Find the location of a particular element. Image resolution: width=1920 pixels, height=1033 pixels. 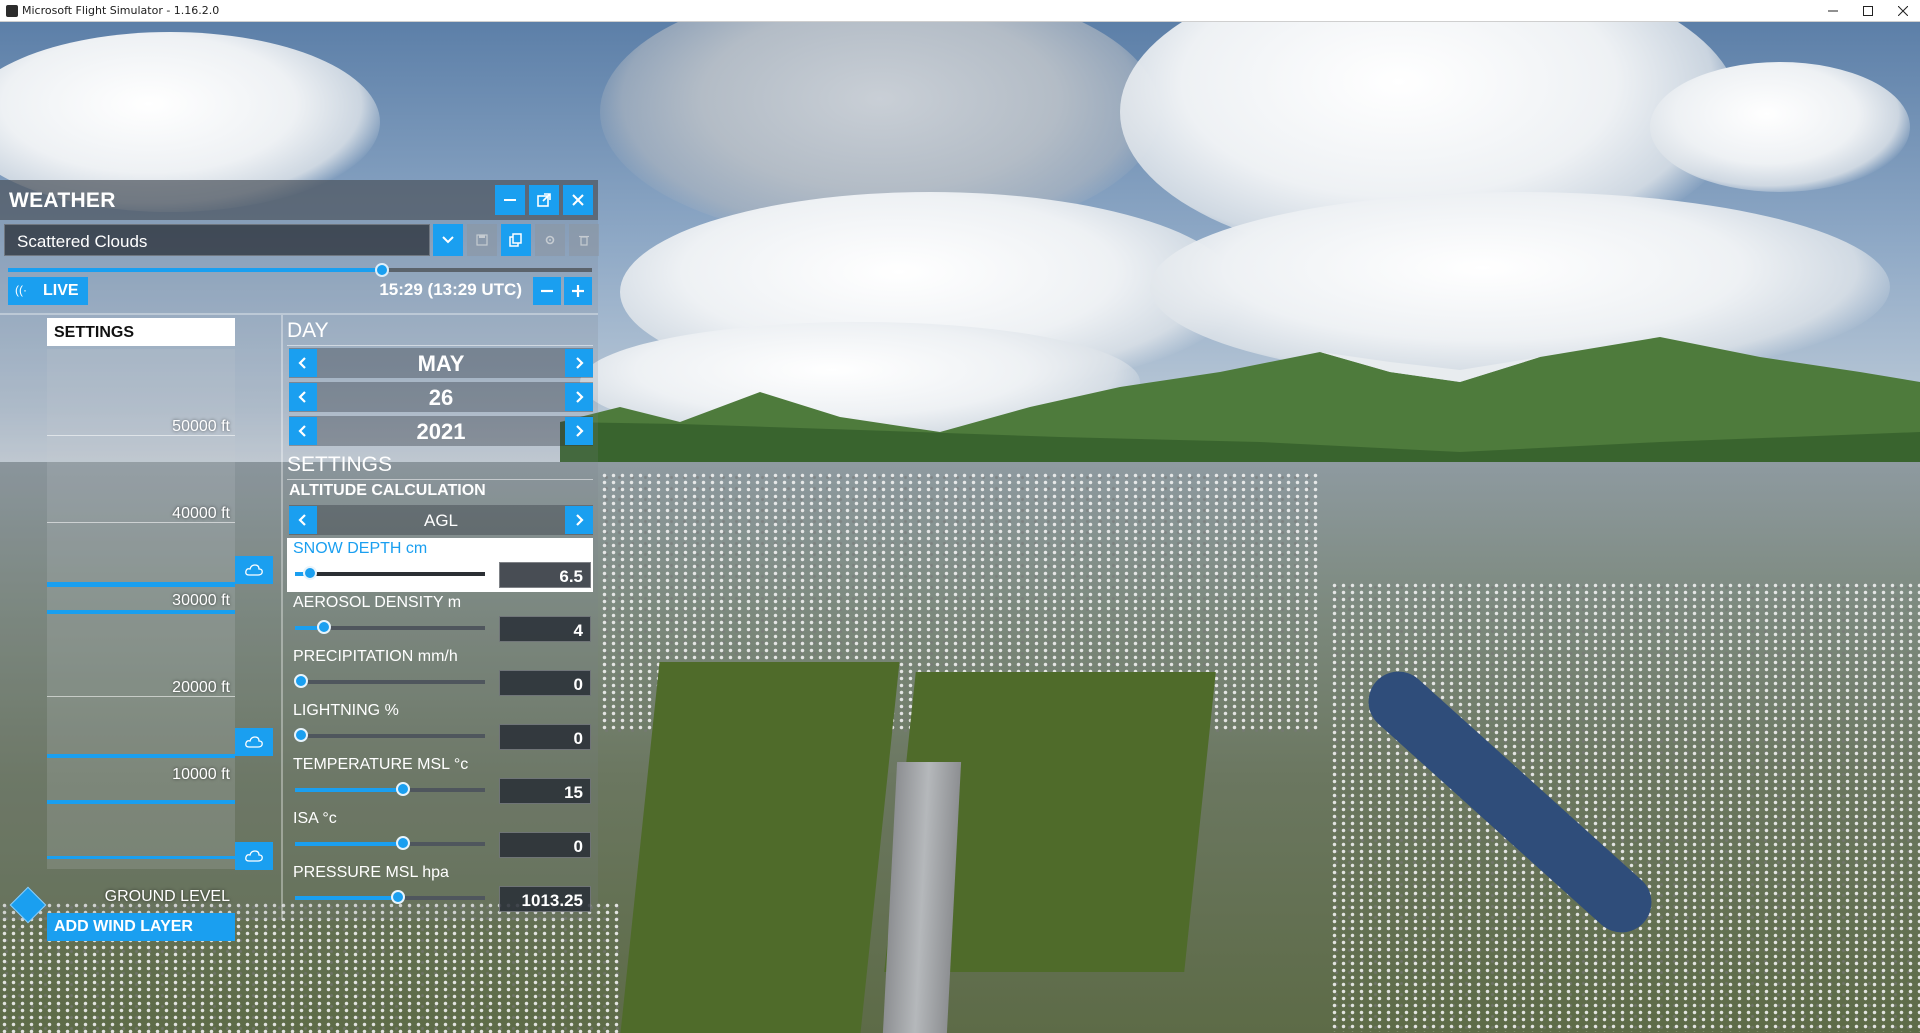

weather-preset-select: Scattered Clouds is located at coordinates (217, 240).